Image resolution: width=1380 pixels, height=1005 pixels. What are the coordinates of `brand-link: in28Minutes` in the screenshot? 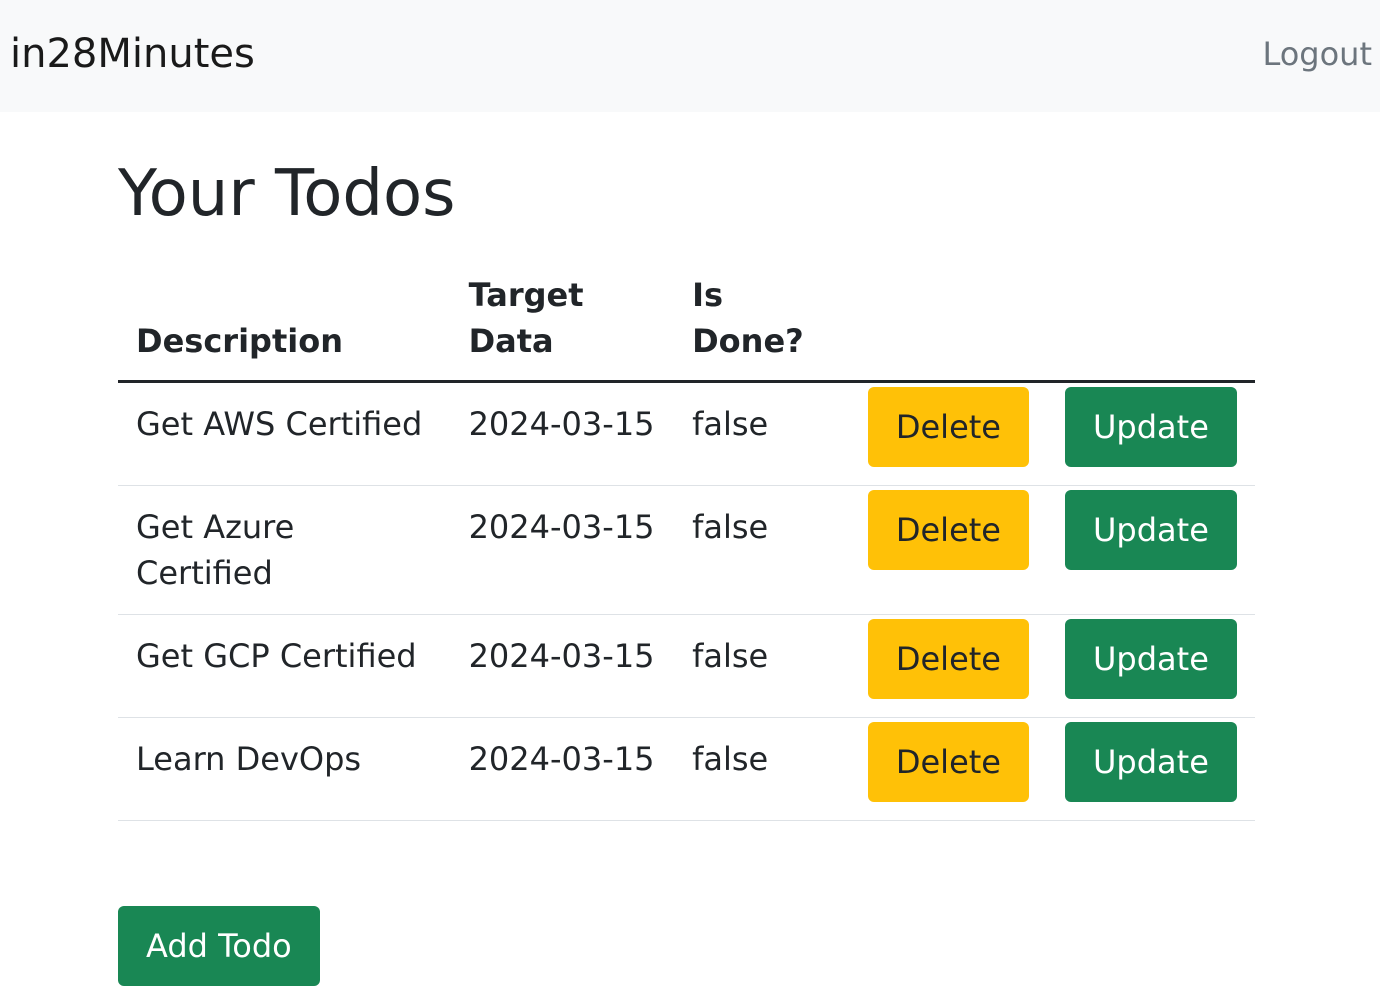 It's located at (132, 54).